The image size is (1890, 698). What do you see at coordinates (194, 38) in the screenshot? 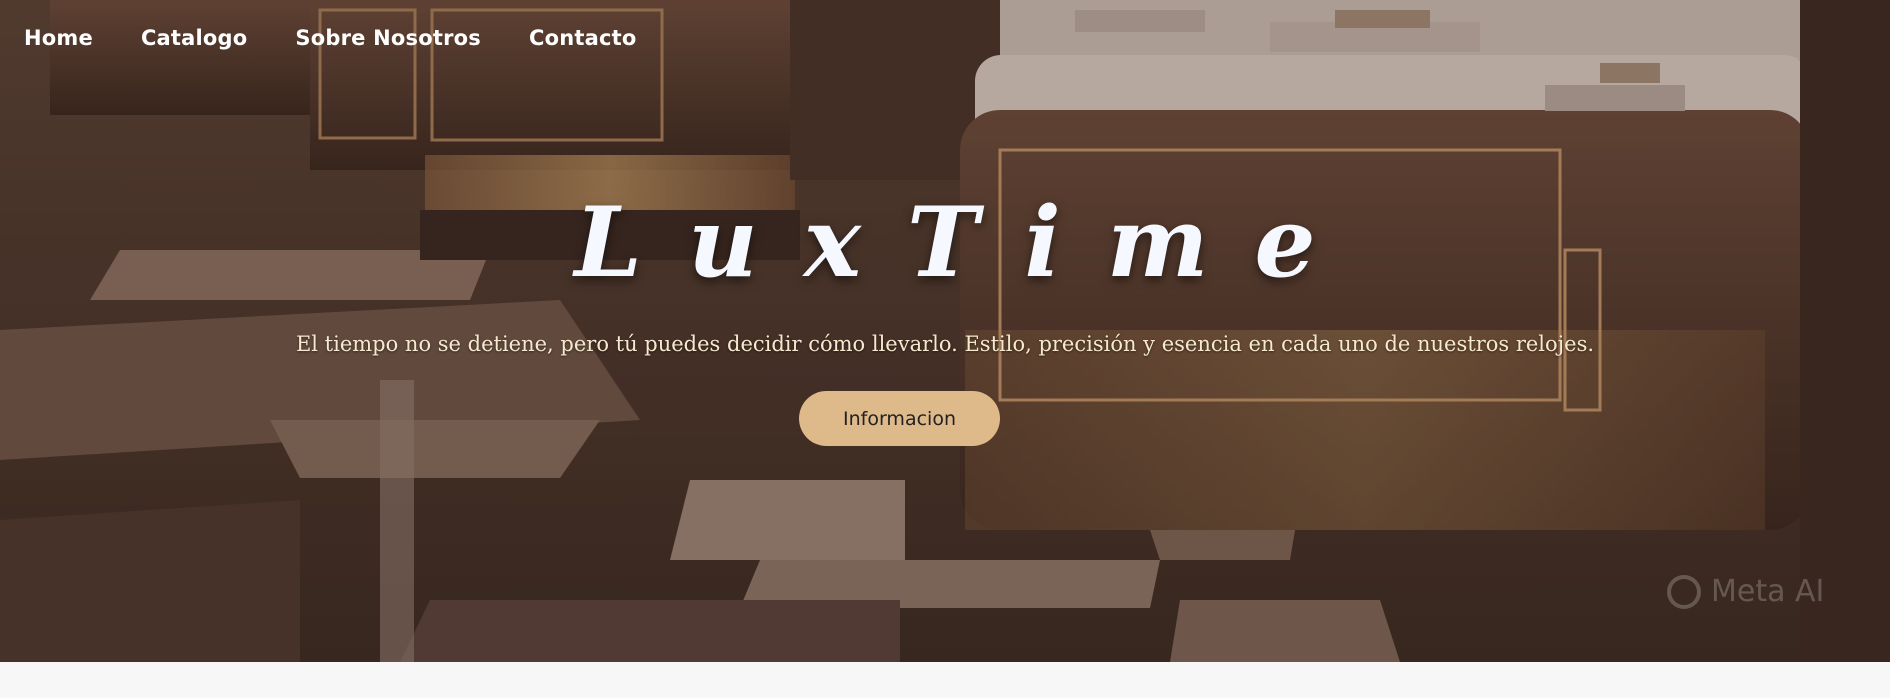
I see `nav-catalogo: Catalogo` at bounding box center [194, 38].